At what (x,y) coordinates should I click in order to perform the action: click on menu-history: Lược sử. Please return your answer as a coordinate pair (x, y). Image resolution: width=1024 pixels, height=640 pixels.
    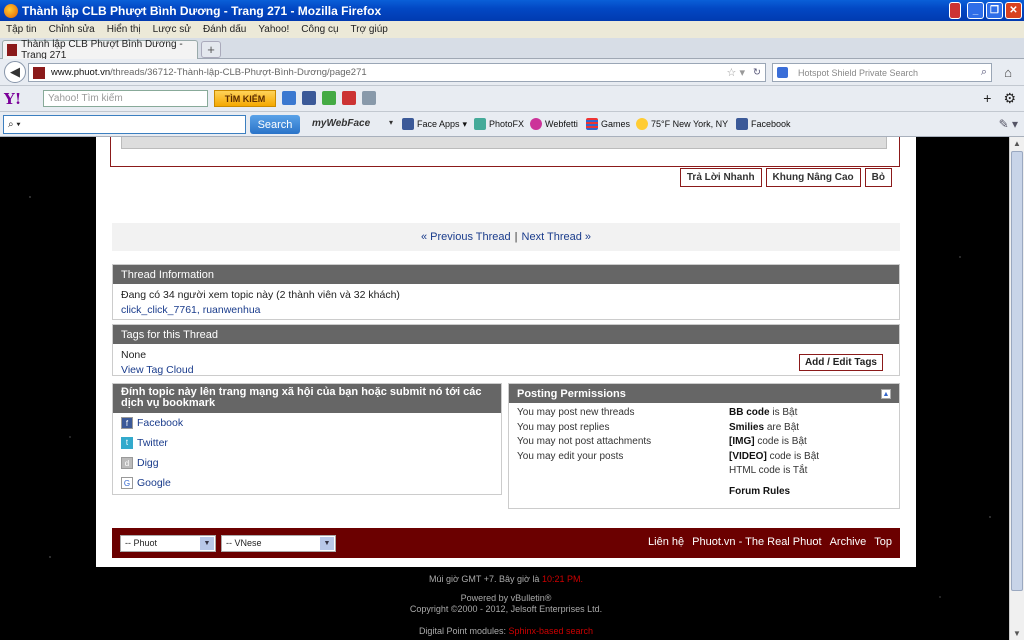
    Looking at the image, I should click on (172, 29).